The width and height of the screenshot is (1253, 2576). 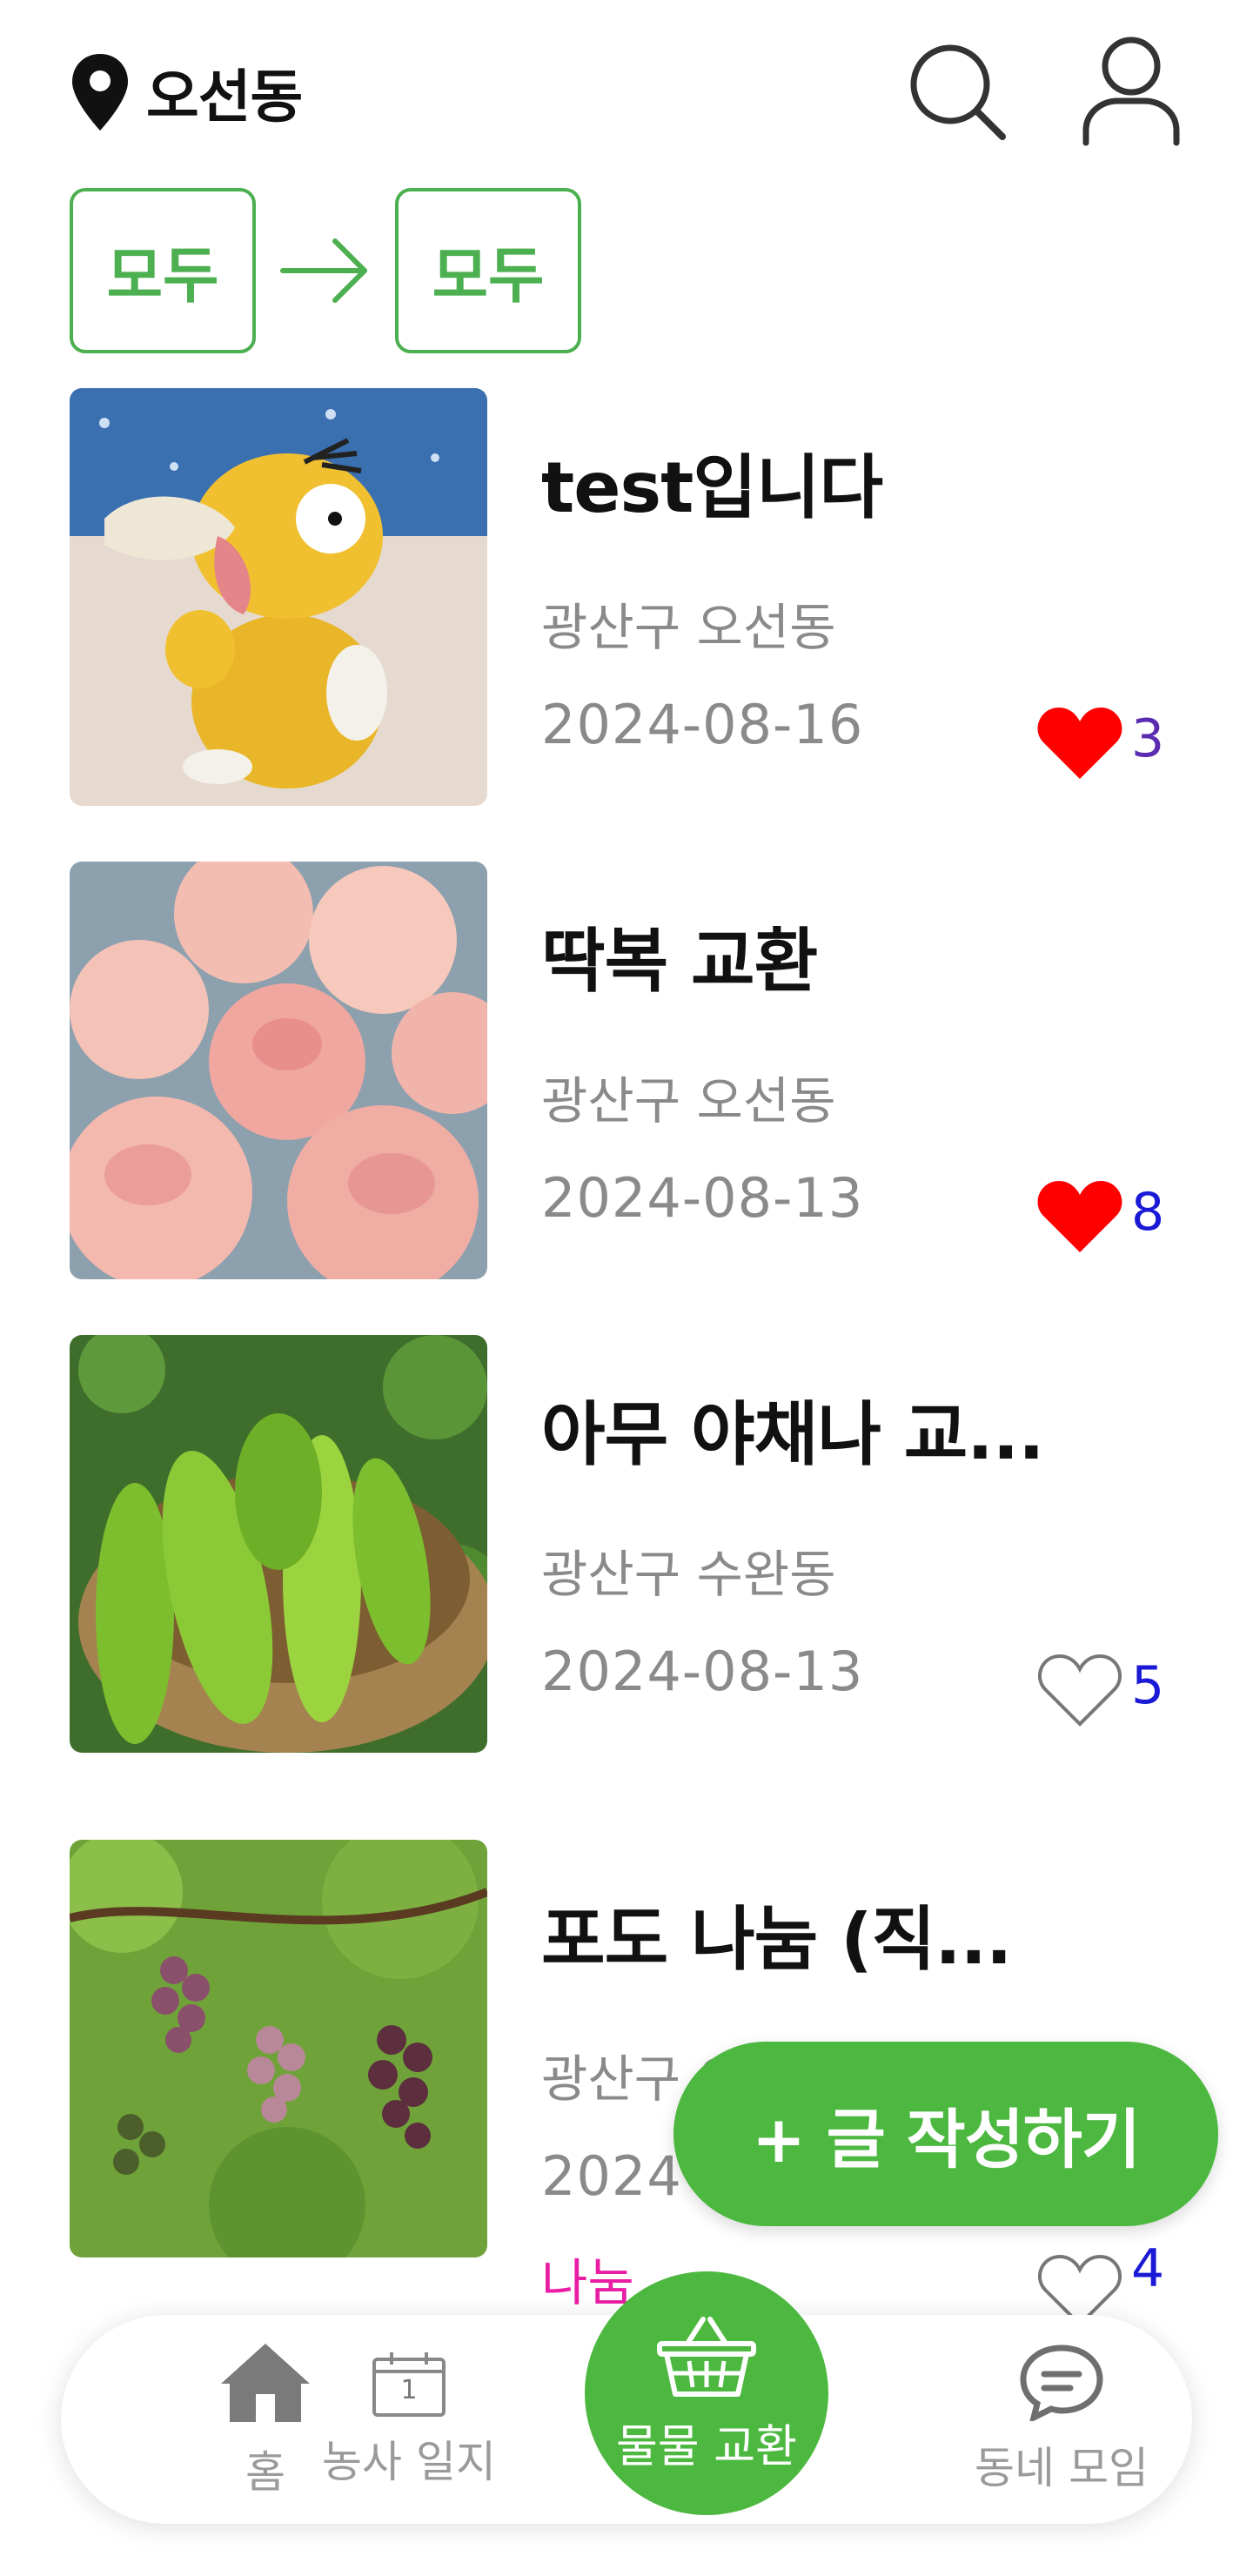 What do you see at coordinates (1148, 1212) in the screenshot?
I see `like-count: 8` at bounding box center [1148, 1212].